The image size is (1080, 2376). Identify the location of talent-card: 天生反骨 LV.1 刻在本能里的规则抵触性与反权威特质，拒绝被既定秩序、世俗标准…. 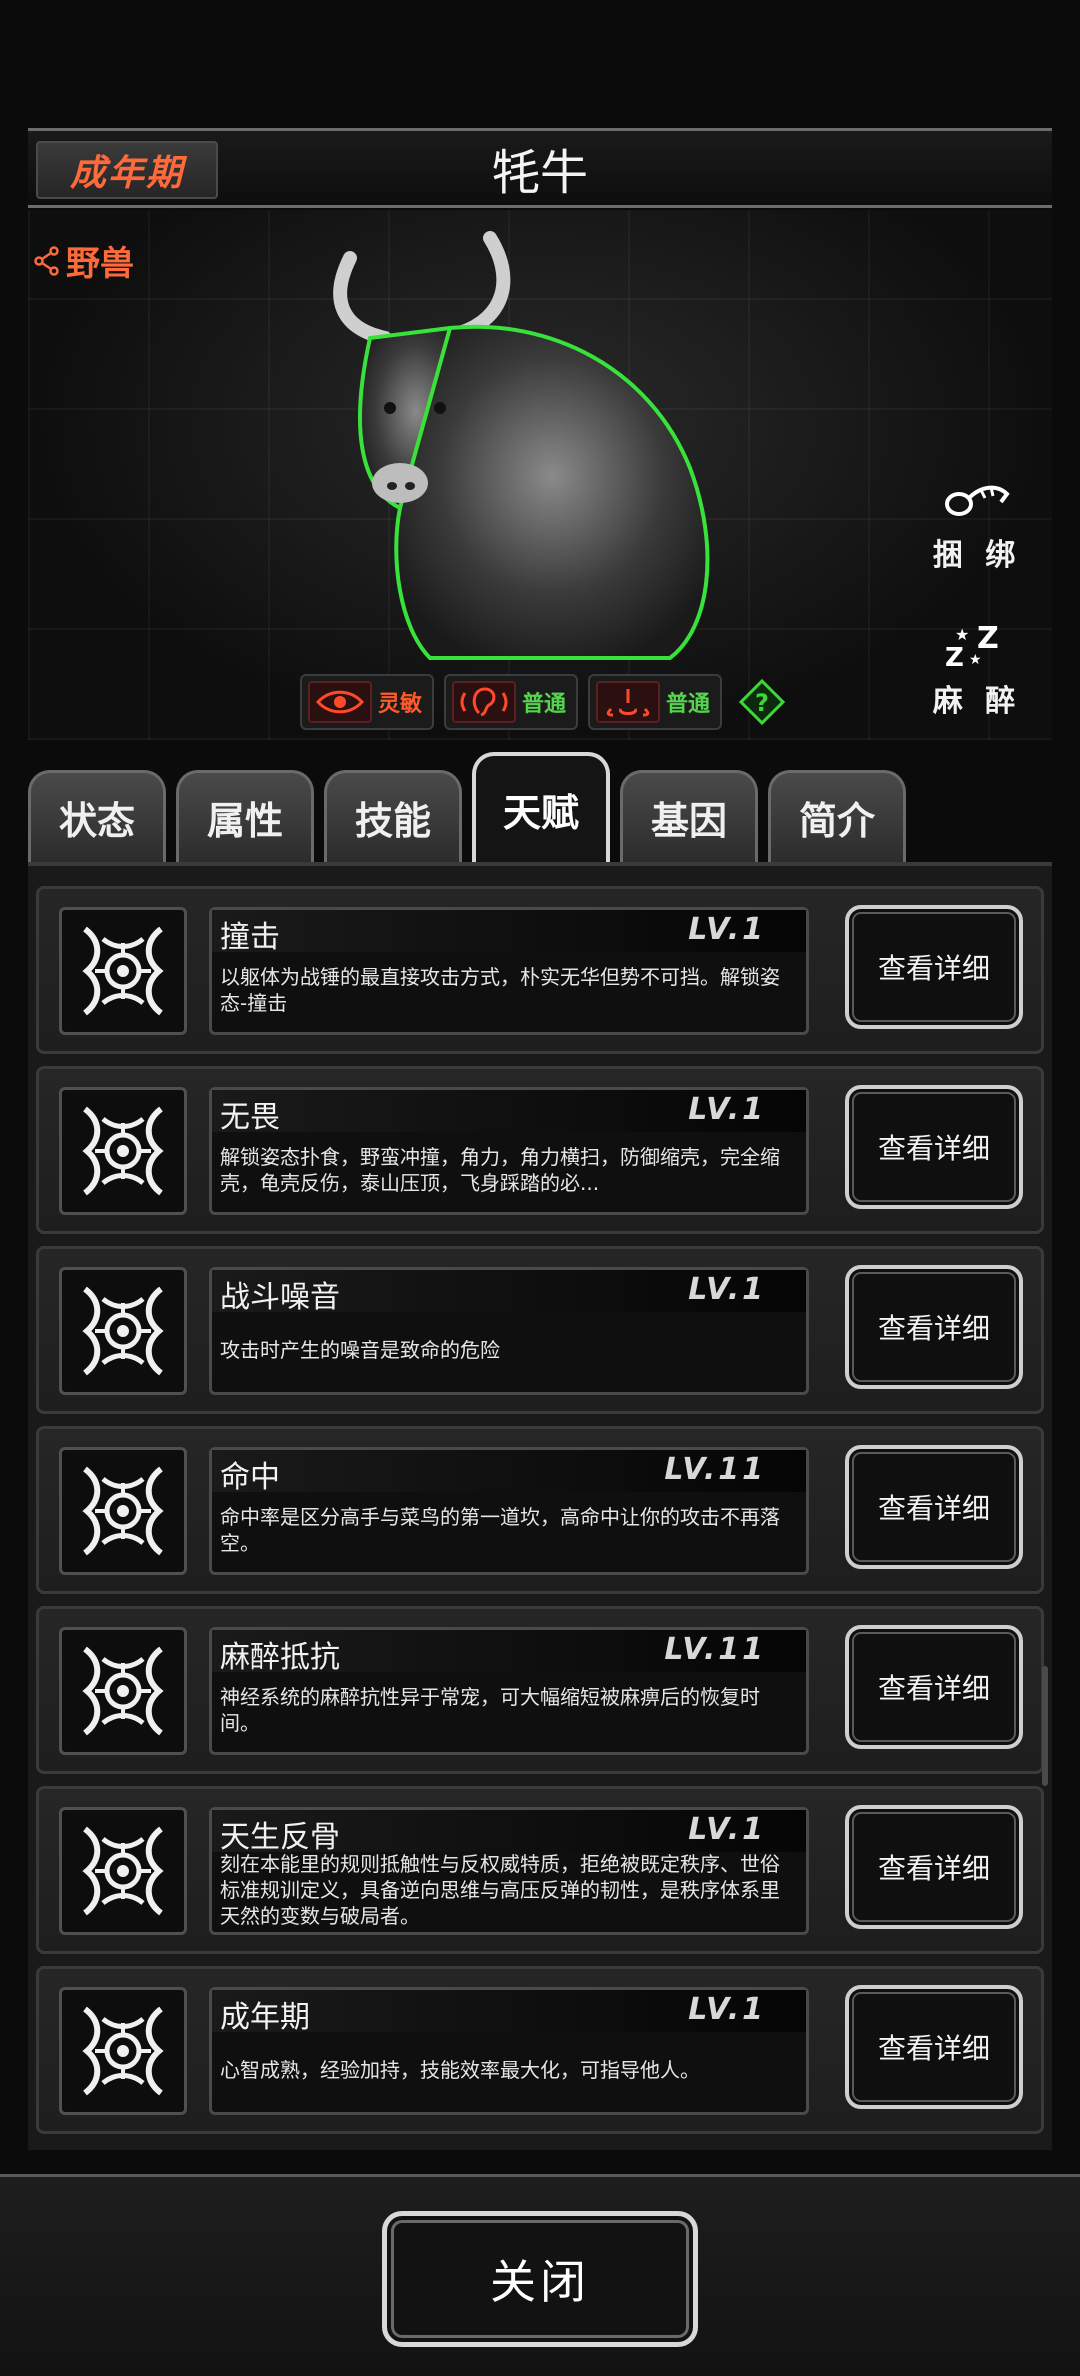
(540, 1870).